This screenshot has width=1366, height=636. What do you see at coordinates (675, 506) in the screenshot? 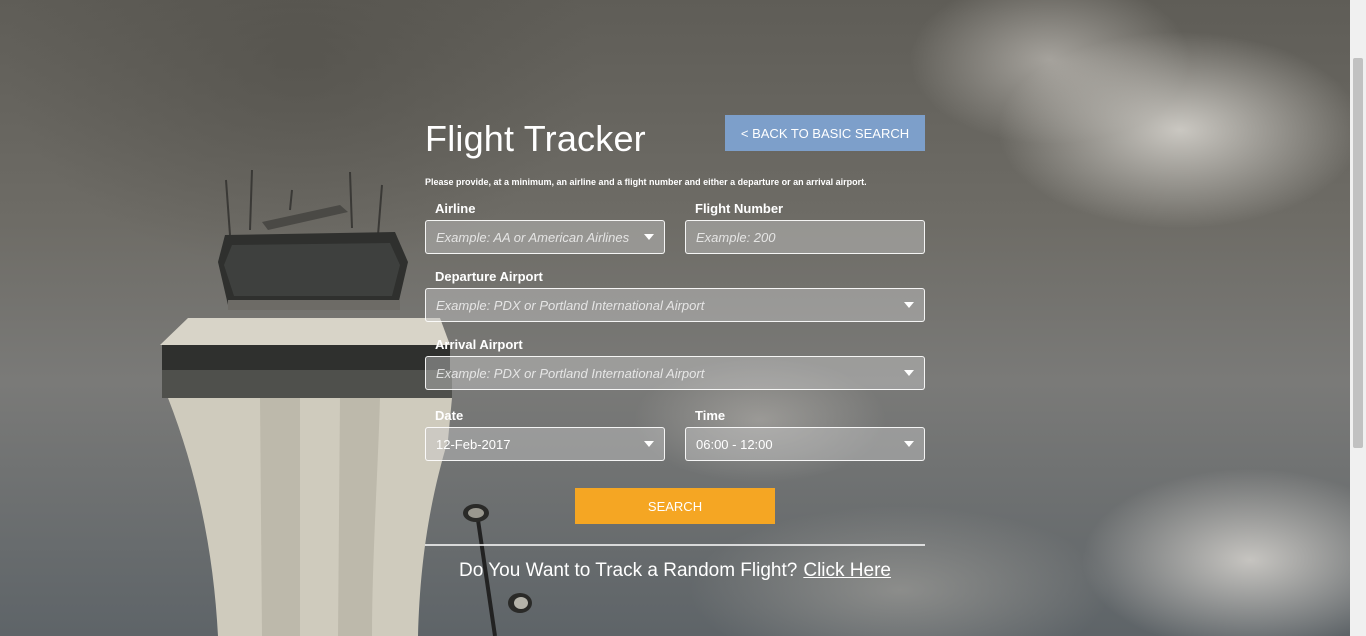
I see `search-button: SEARCH` at bounding box center [675, 506].